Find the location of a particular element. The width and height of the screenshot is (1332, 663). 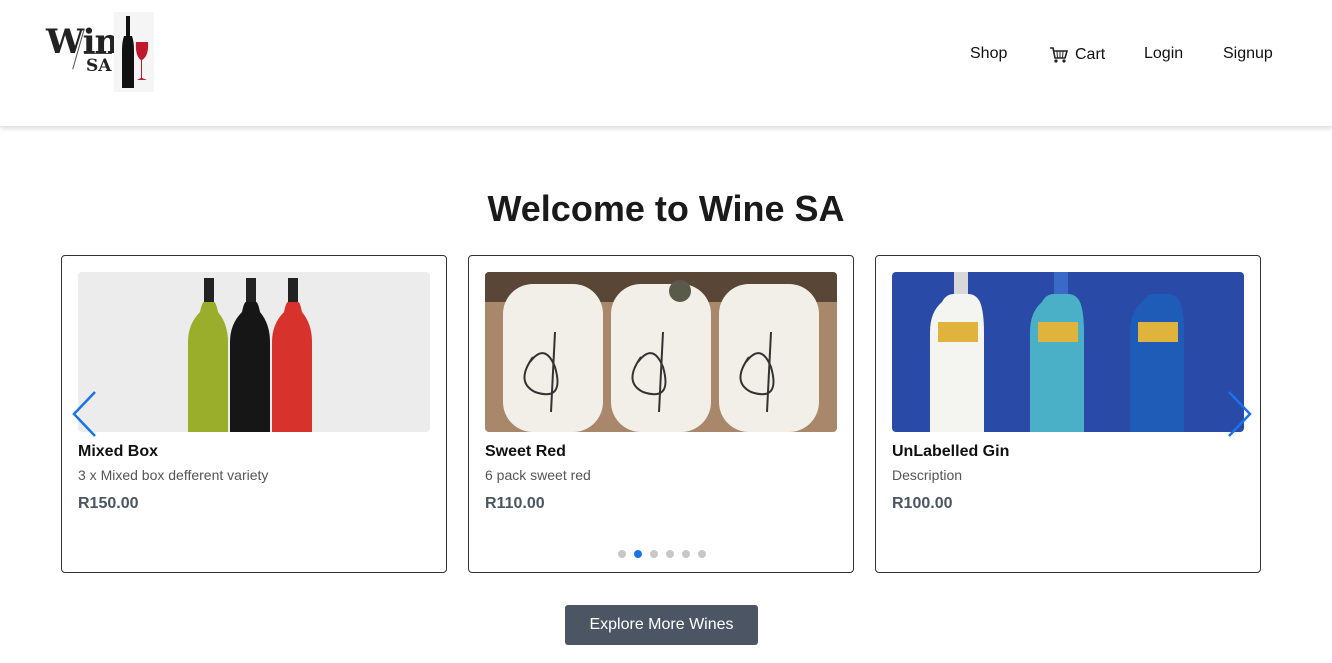

nav-cart-link: Cart is located at coordinates (1077, 55).